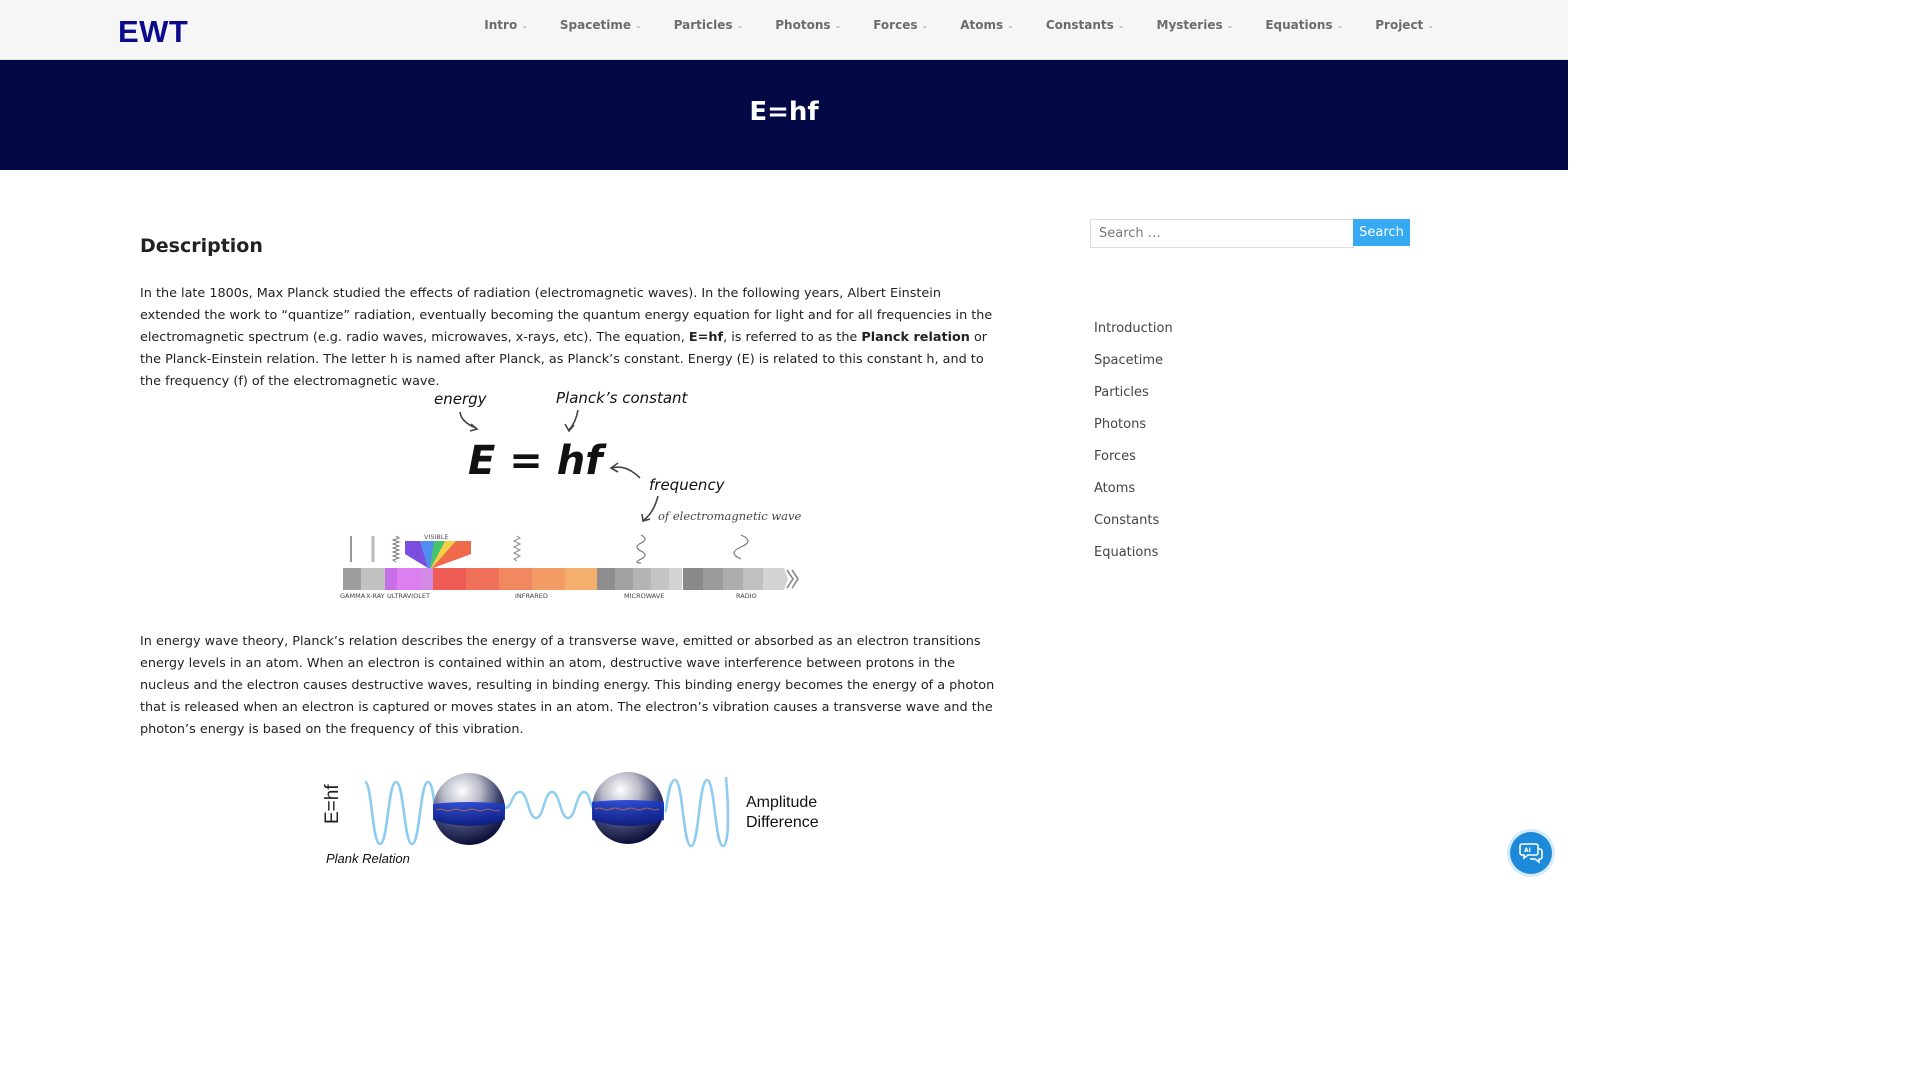 This screenshot has height=1080, width=1920. I want to click on bar-radio-end, so click(775, 579).